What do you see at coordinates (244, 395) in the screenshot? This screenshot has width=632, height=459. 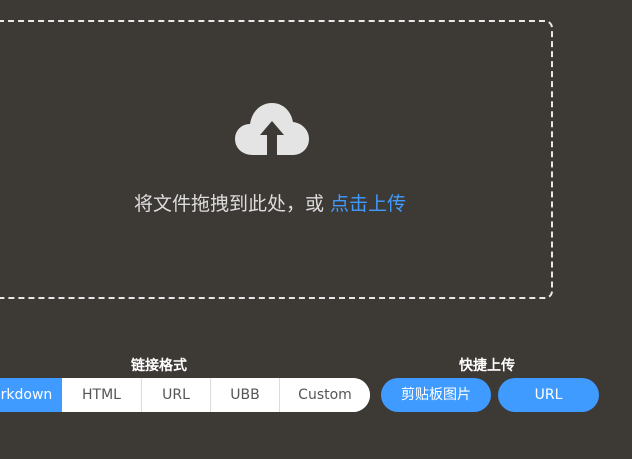 I see `format-ubb-option: UBB` at bounding box center [244, 395].